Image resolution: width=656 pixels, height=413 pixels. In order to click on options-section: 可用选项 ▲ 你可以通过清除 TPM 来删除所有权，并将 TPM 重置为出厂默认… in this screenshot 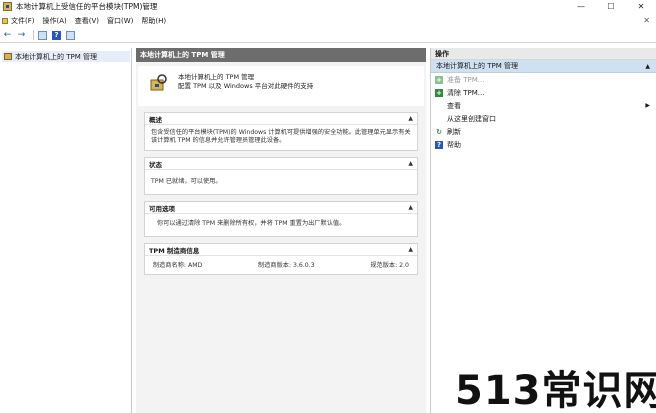, I will do `click(281, 219)`.